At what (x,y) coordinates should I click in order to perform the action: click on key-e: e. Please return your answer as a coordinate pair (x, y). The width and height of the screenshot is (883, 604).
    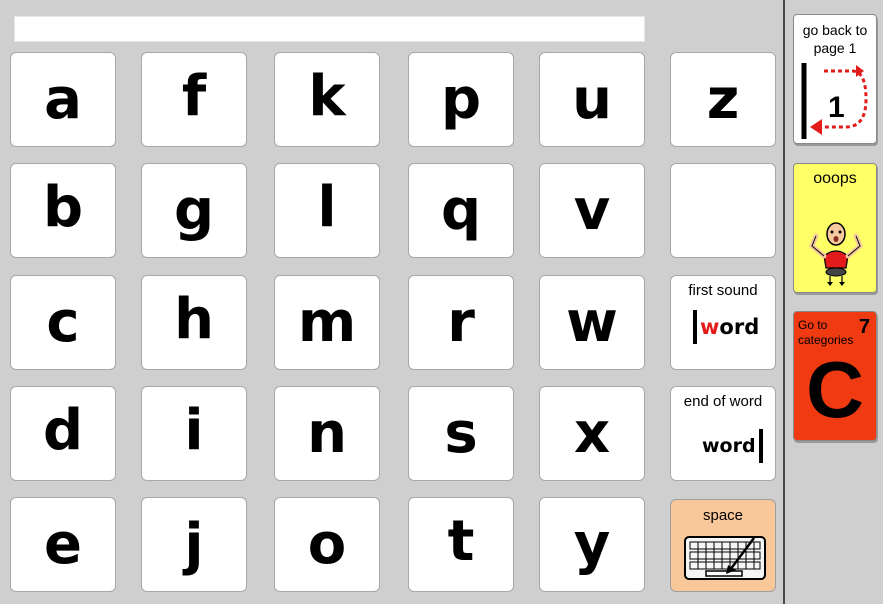
    Looking at the image, I should click on (63, 544).